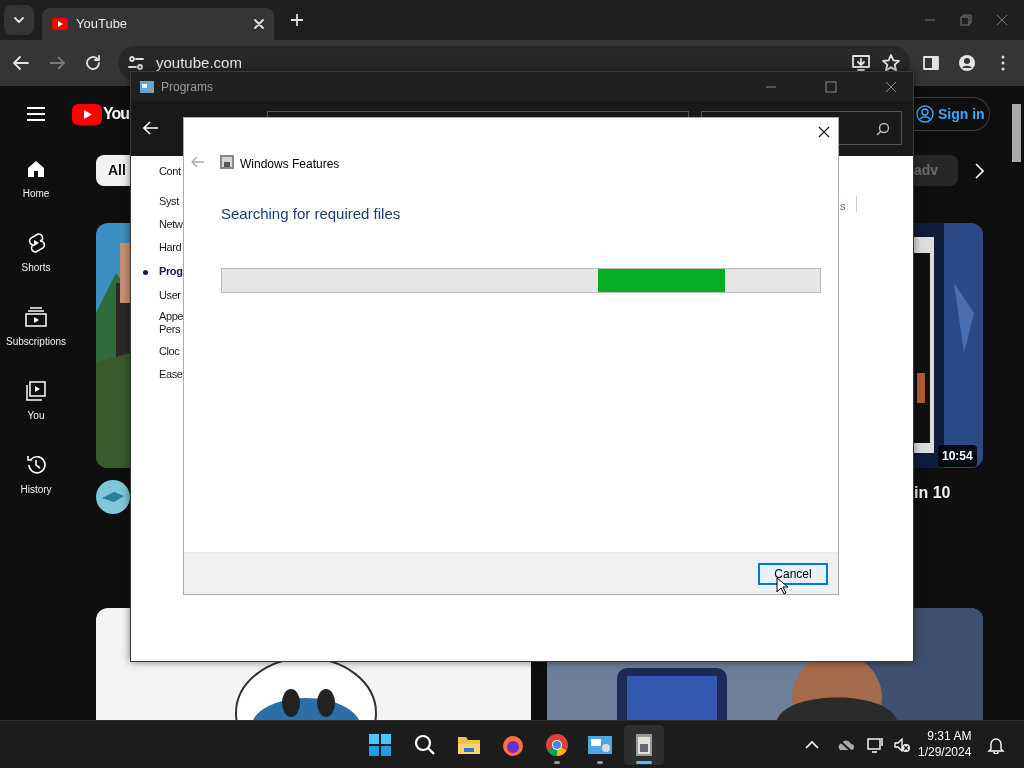 The height and width of the screenshot is (768, 1024). Describe the element at coordinates (36, 317) in the screenshot. I see `subscriptions-icon` at that location.